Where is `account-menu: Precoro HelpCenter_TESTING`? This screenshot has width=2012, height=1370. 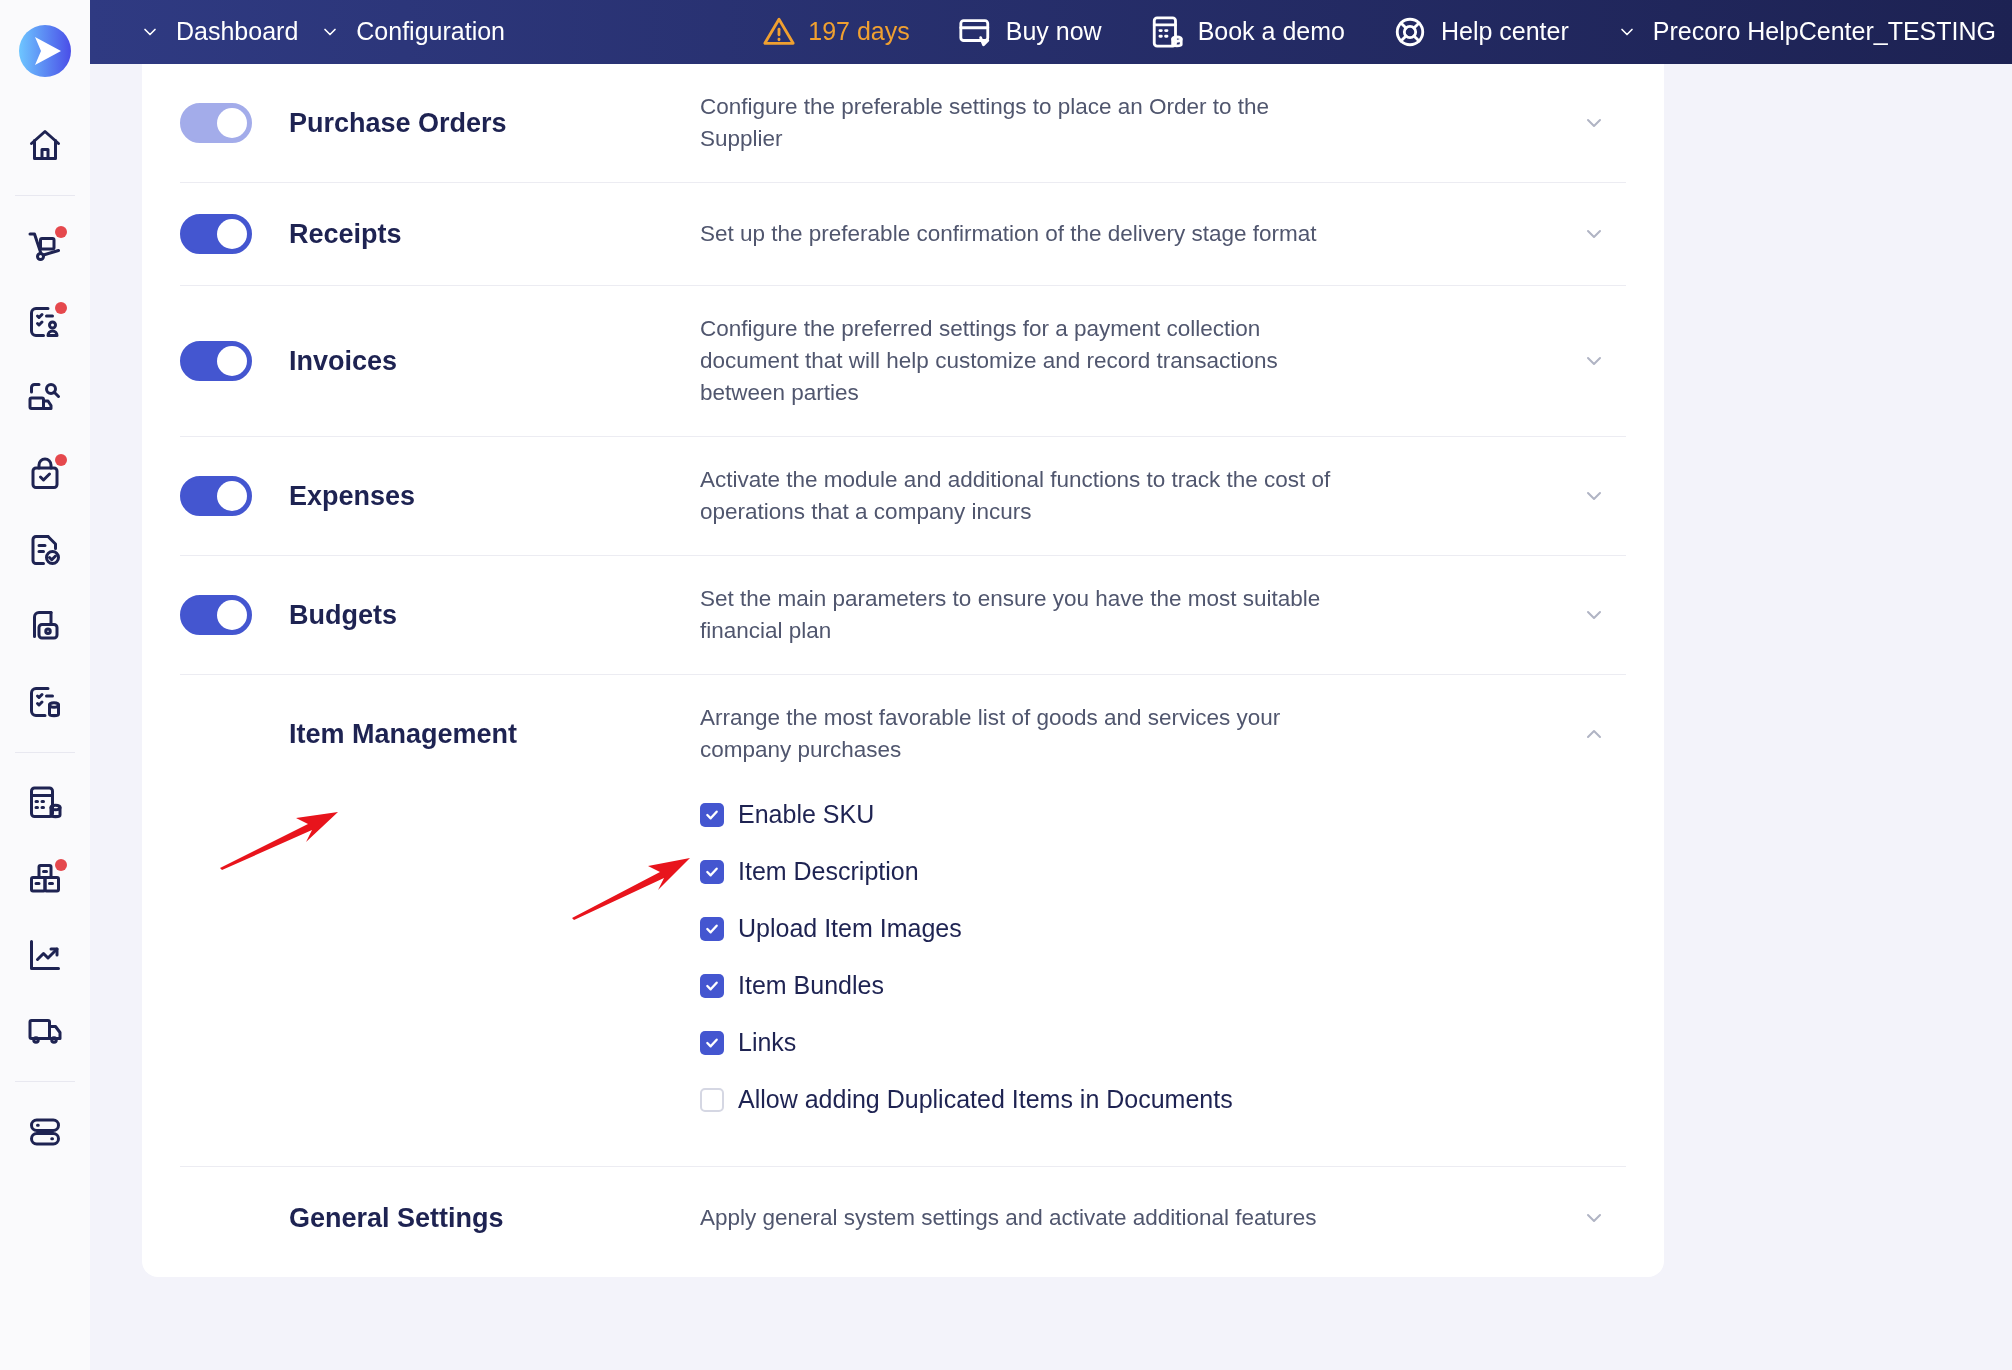 account-menu: Precoro HelpCenter_TESTING is located at coordinates (1806, 32).